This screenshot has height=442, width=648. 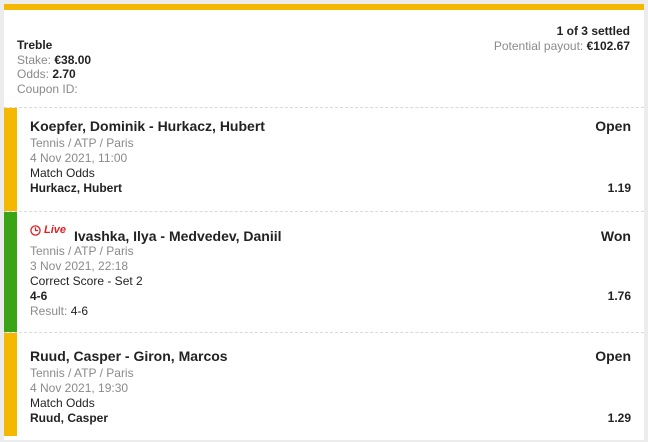 I want to click on leg-selection: 4-6, so click(x=39, y=296).